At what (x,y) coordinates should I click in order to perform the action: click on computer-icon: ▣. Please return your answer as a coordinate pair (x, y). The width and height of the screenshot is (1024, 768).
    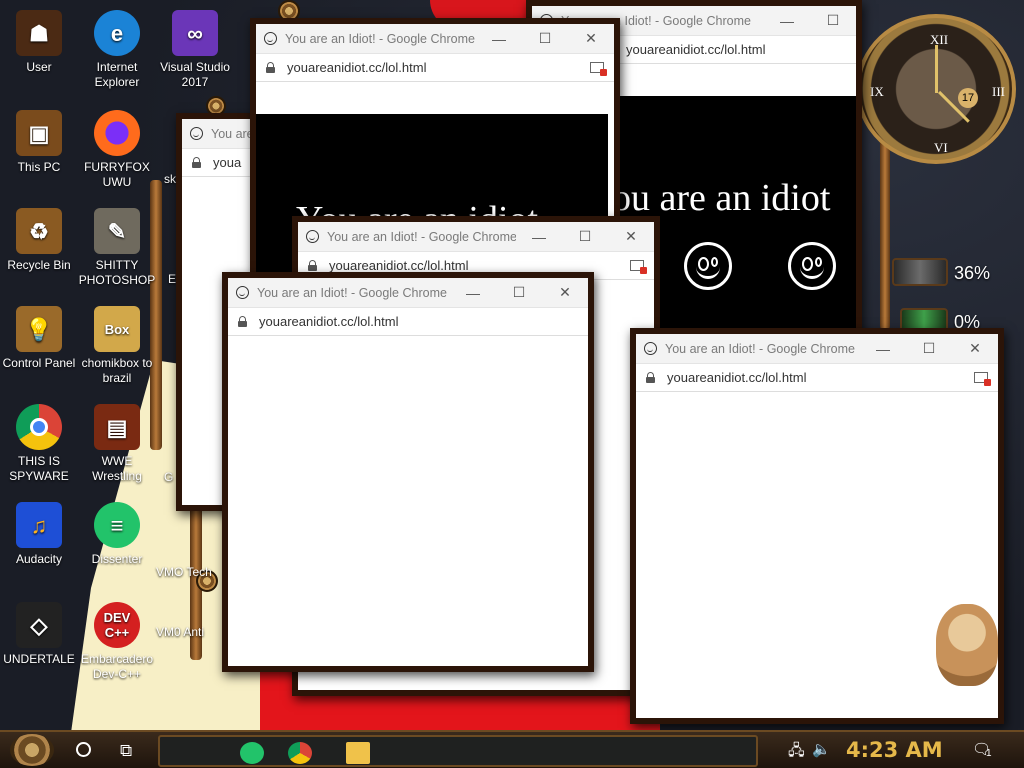
    Looking at the image, I should click on (39, 133).